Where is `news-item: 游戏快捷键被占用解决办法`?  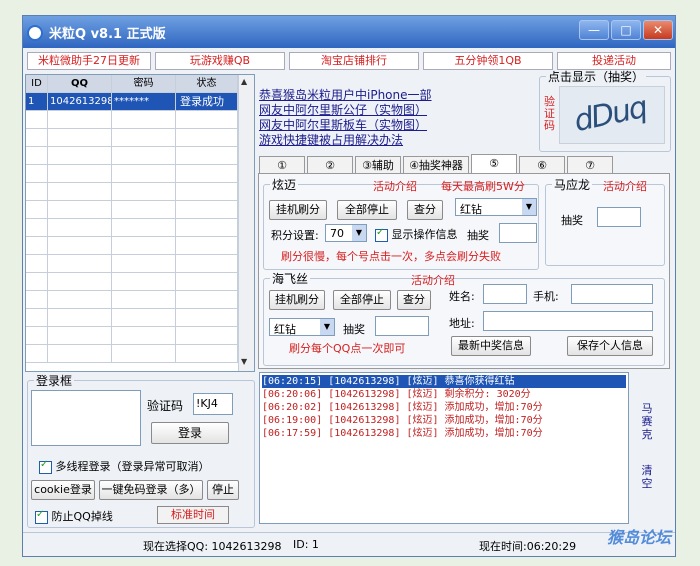
news-item: 游戏快捷键被占用解决办法 is located at coordinates (357, 140).